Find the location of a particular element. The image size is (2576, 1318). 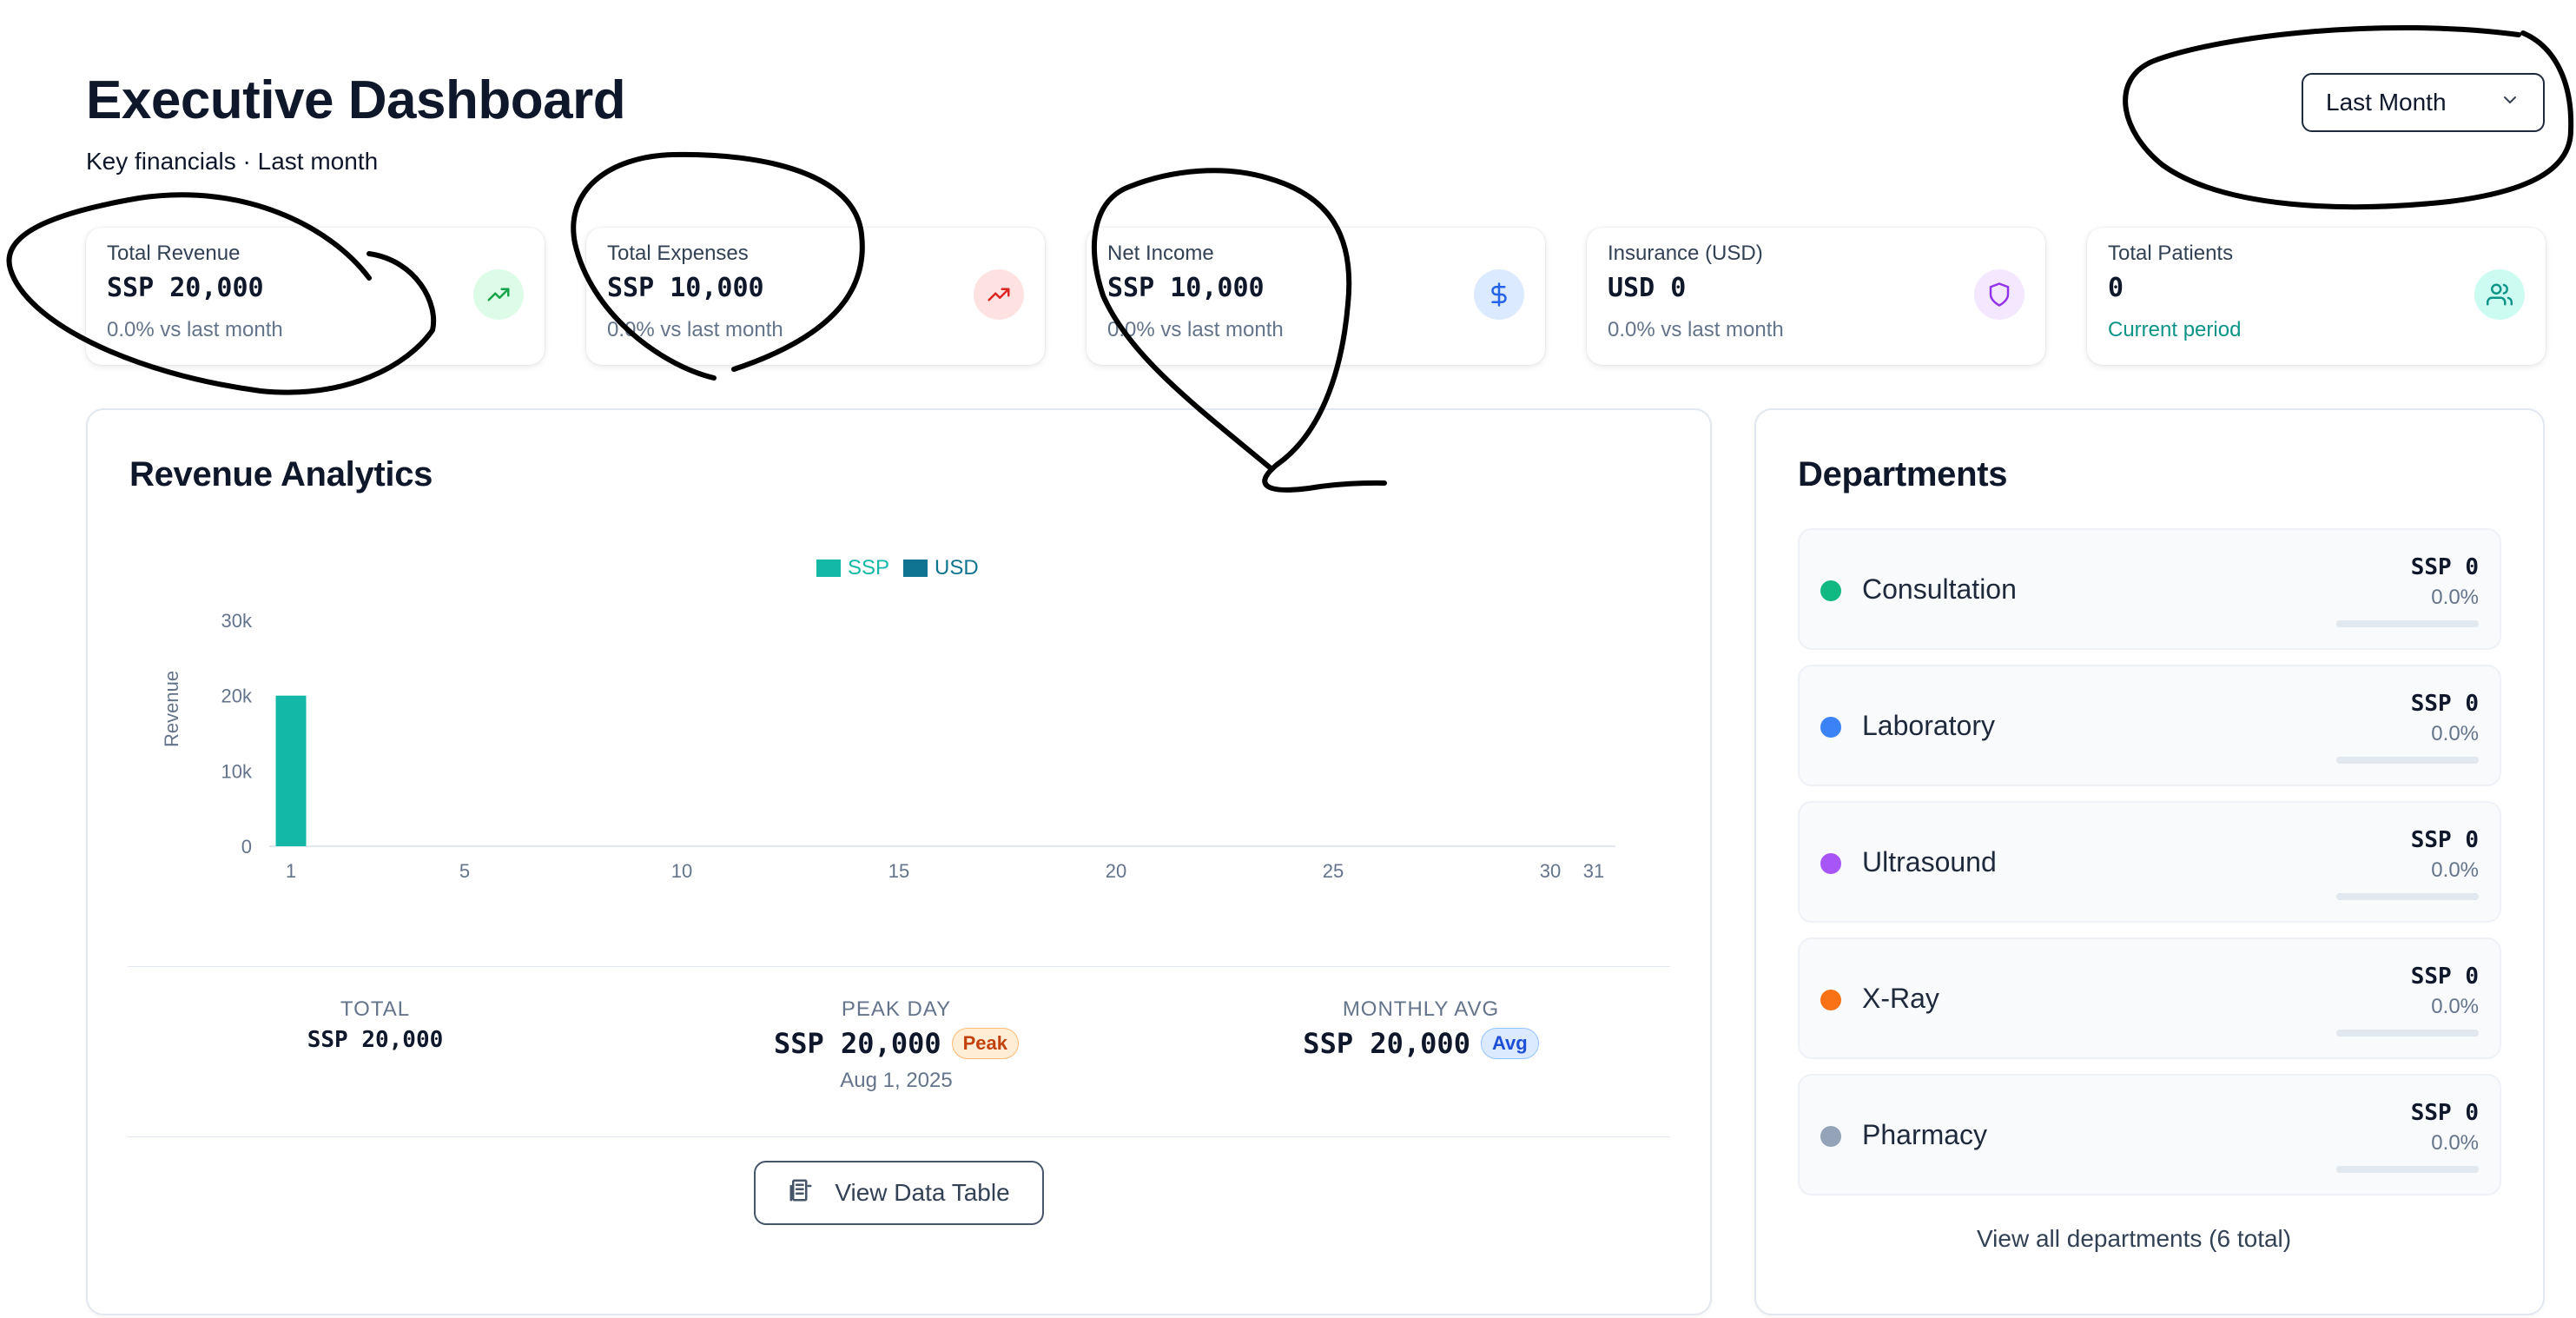

x-tick-label: 15 is located at coordinates (899, 871).